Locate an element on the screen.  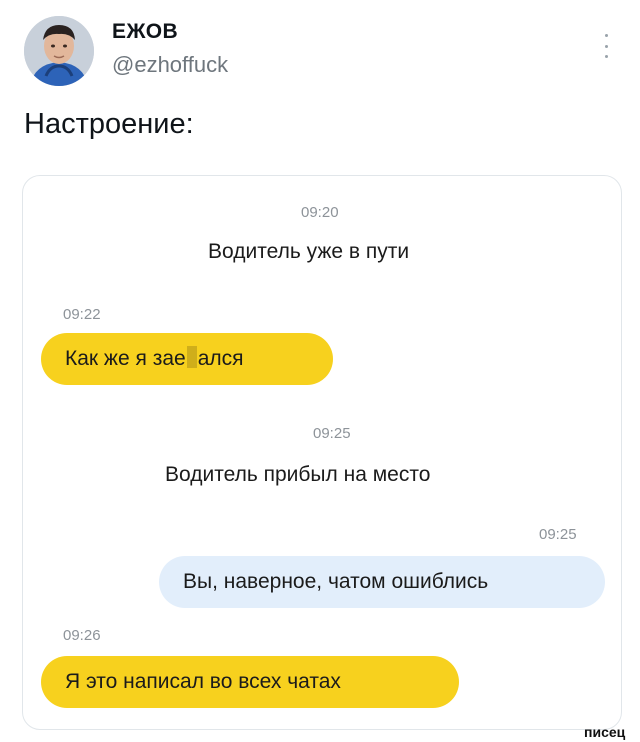
message-text: Я это написал во всех чатах is located at coordinates (203, 681).